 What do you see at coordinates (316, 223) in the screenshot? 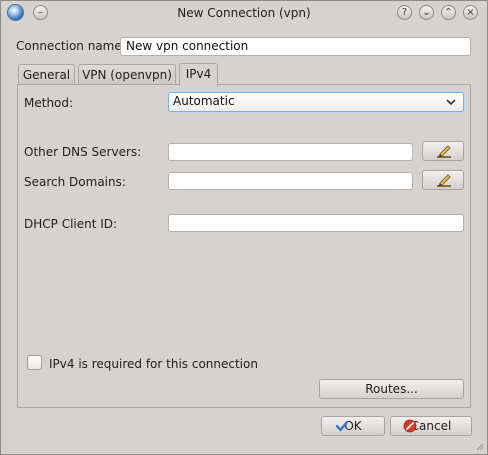
I see `dhcp-client-id-input` at bounding box center [316, 223].